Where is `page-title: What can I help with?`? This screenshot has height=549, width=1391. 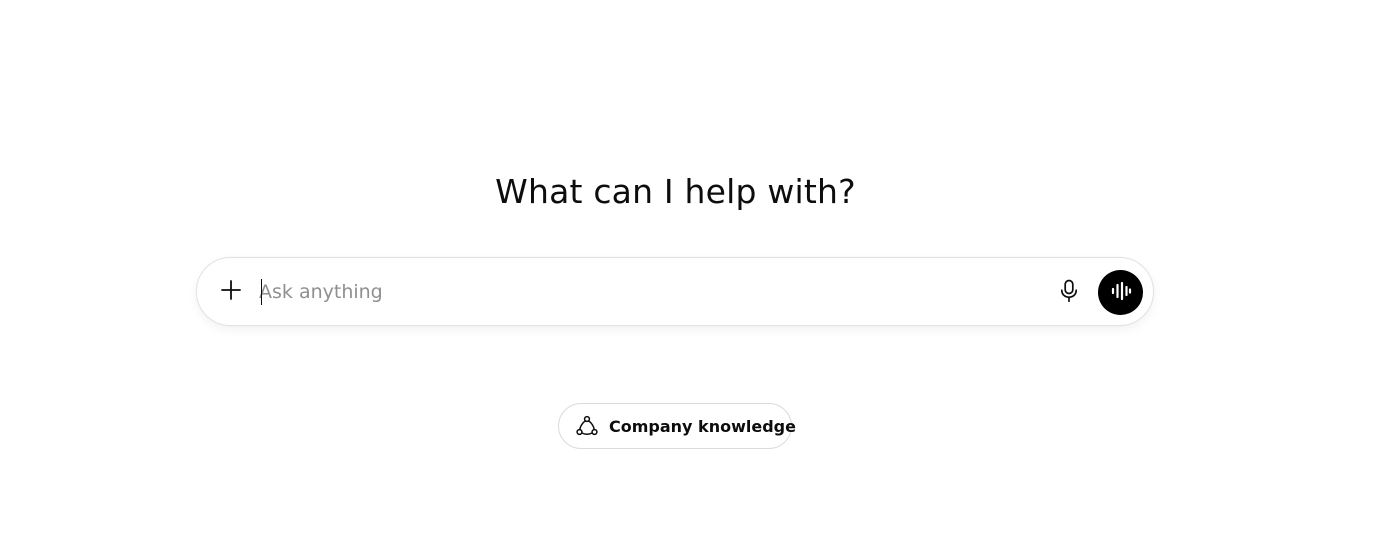
page-title: What can I help with? is located at coordinates (675, 191).